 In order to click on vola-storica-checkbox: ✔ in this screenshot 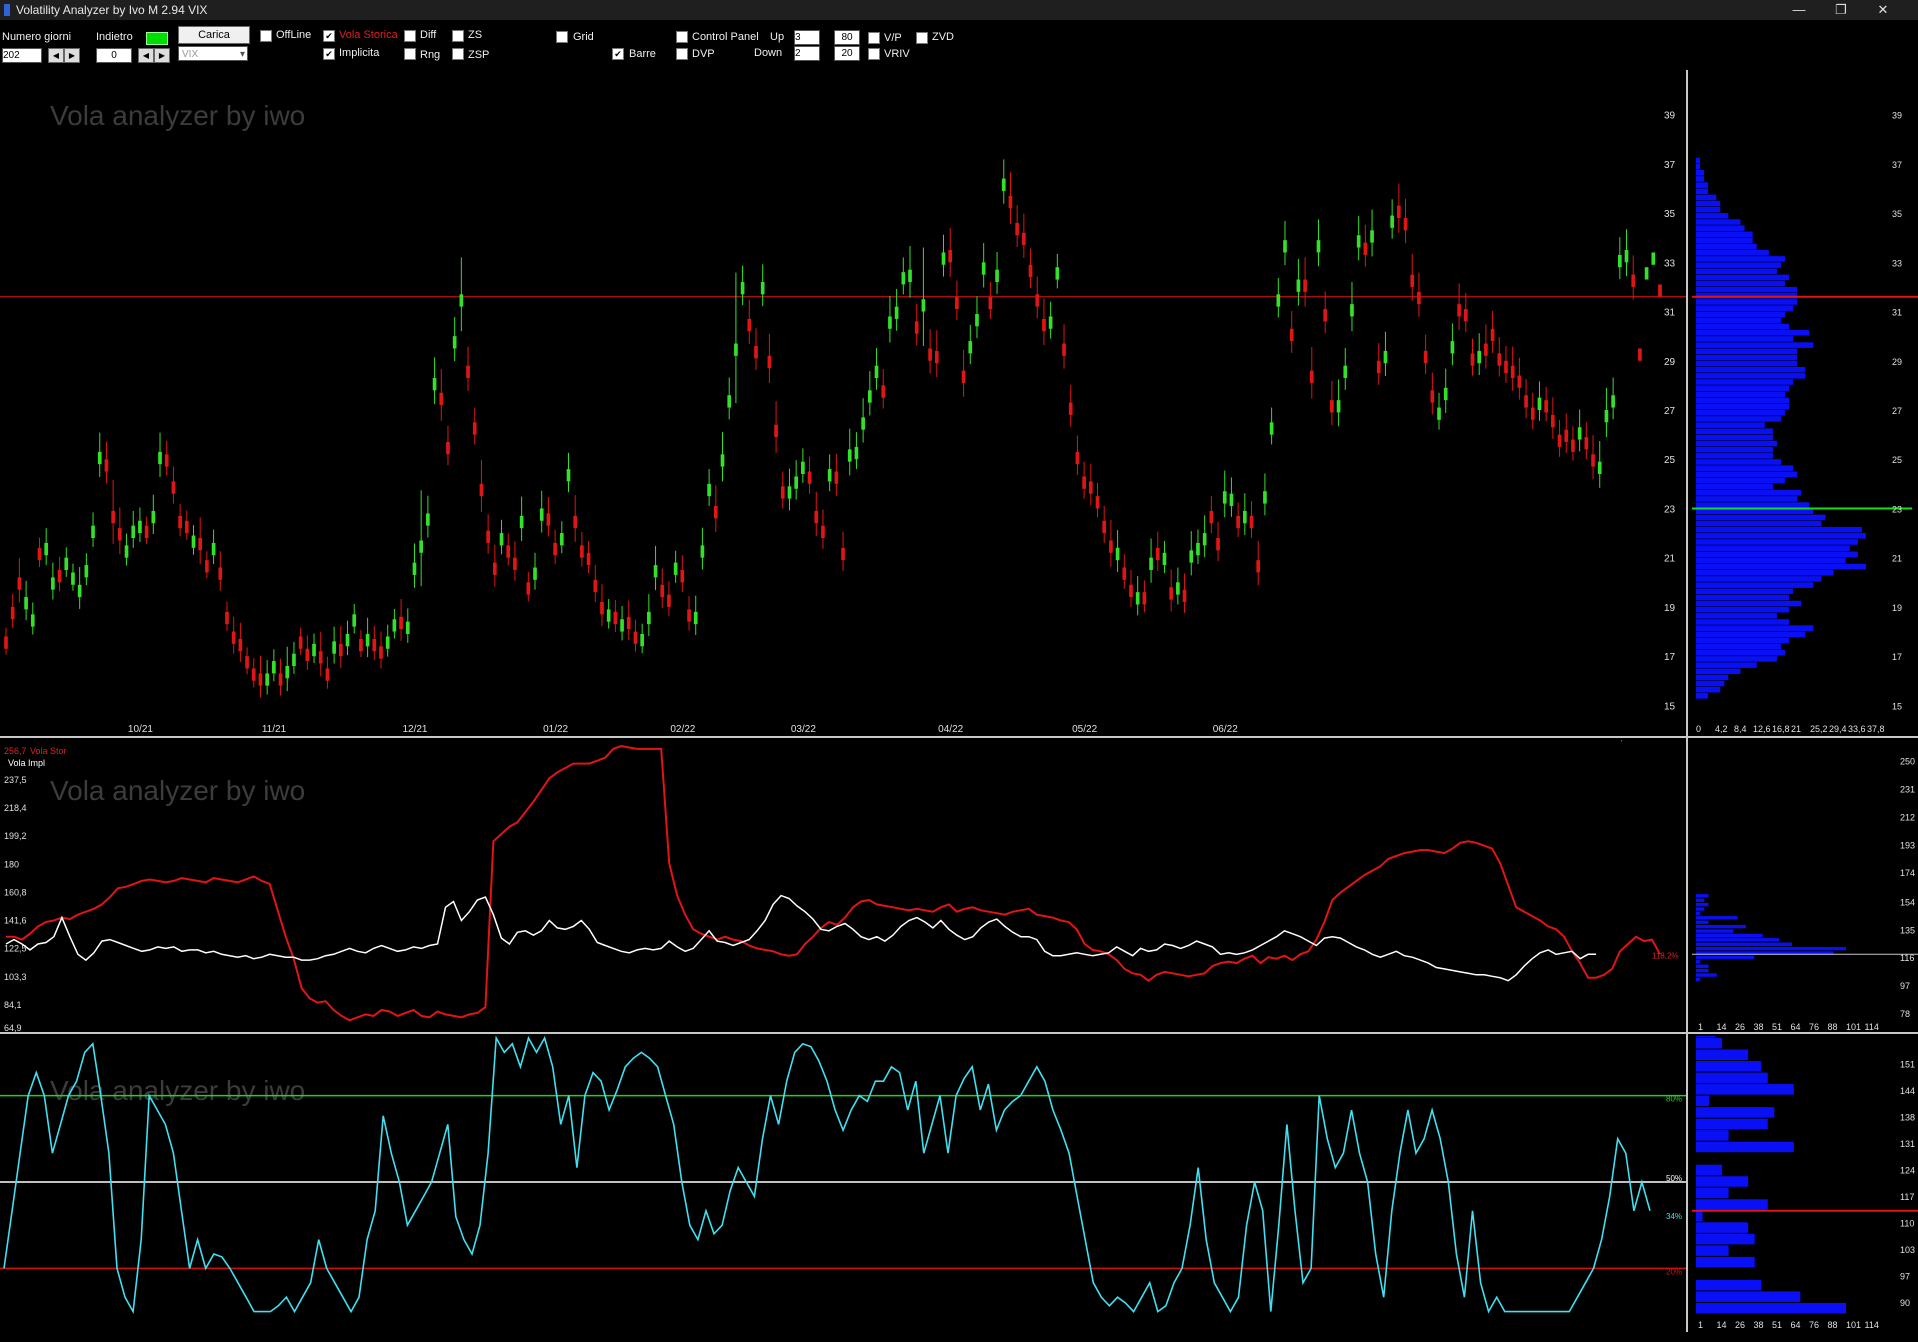, I will do `click(329, 36)`.